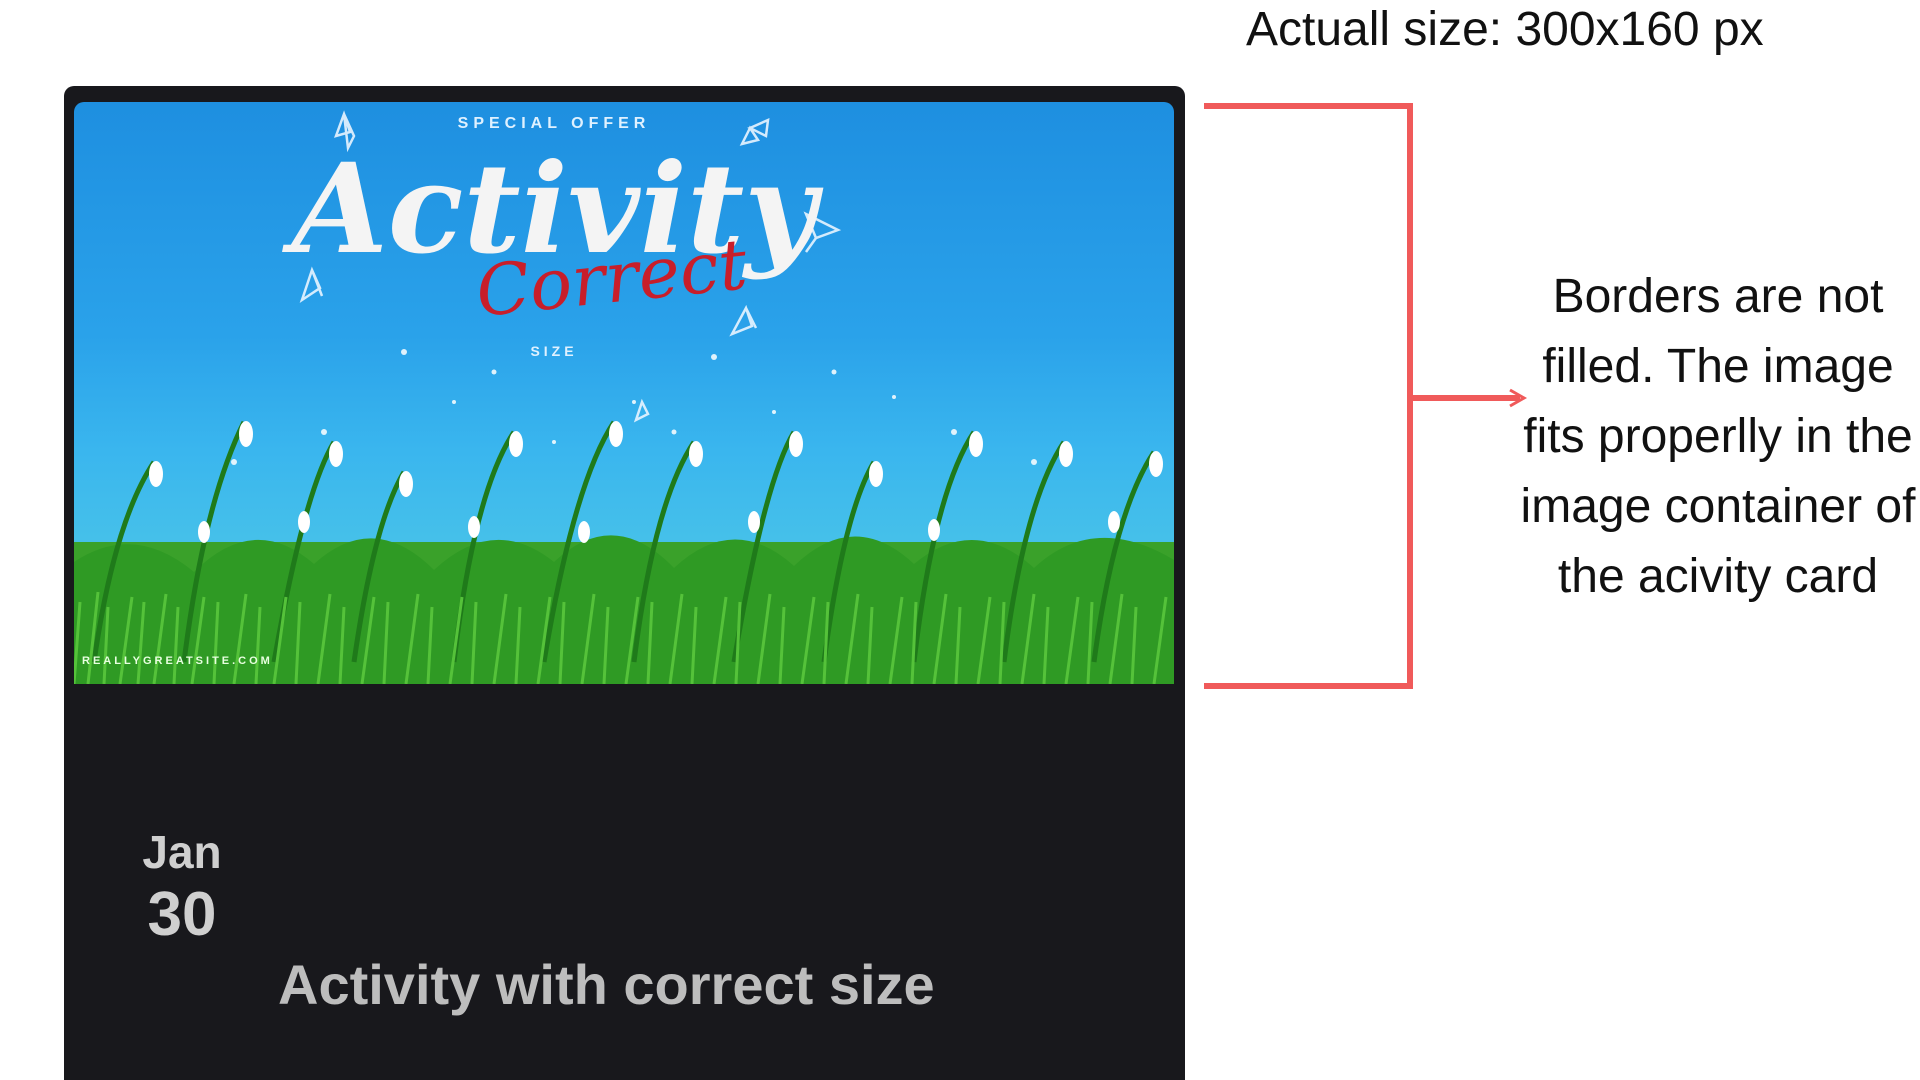 Image resolution: width=1920 pixels, height=1080 pixels. What do you see at coordinates (624, 552) in the screenshot?
I see `grass-meadow` at bounding box center [624, 552].